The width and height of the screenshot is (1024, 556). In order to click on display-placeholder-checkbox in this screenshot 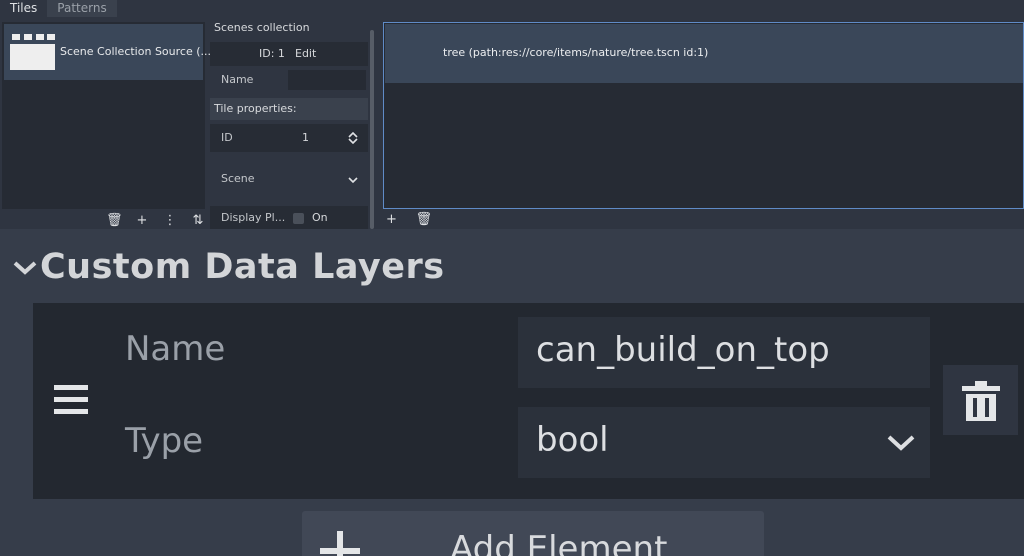, I will do `click(298, 218)`.